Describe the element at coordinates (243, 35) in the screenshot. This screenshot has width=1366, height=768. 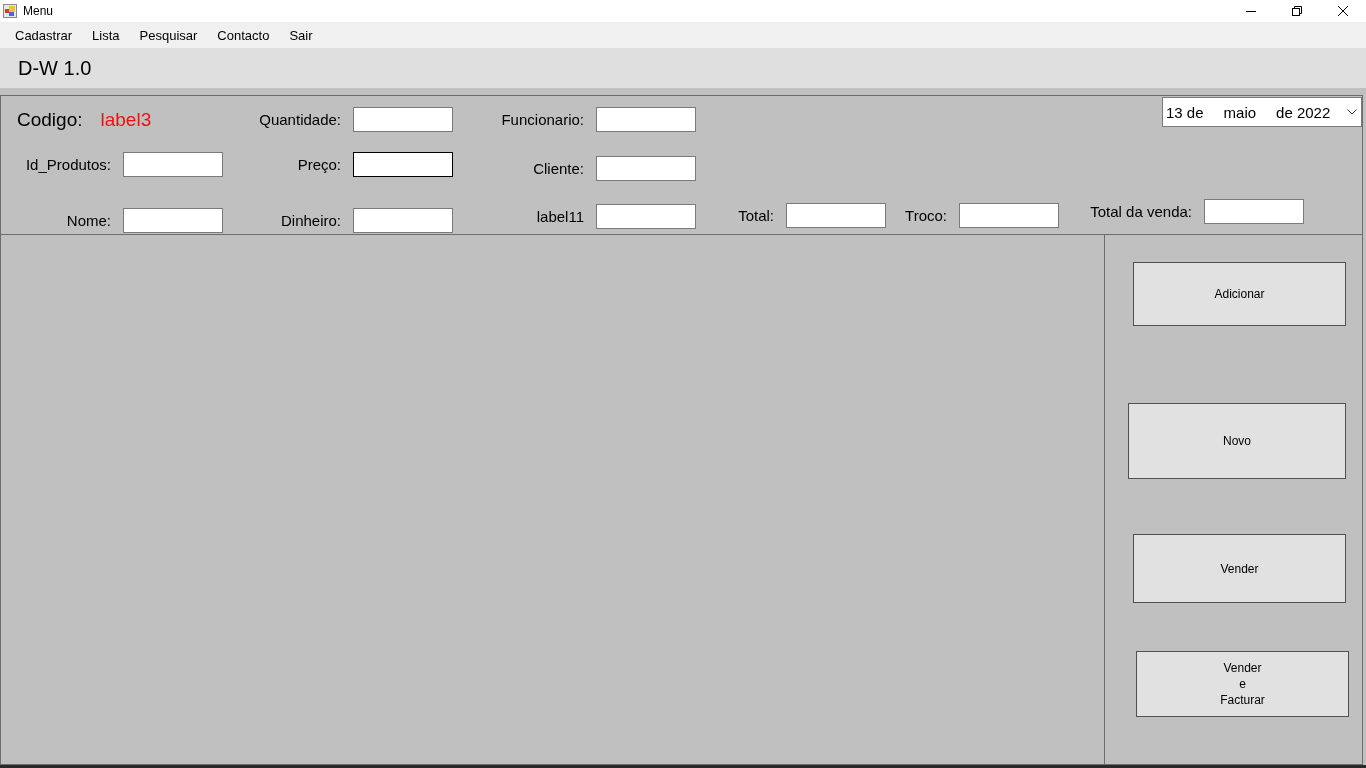
I see `menu-item: Contacto` at that location.